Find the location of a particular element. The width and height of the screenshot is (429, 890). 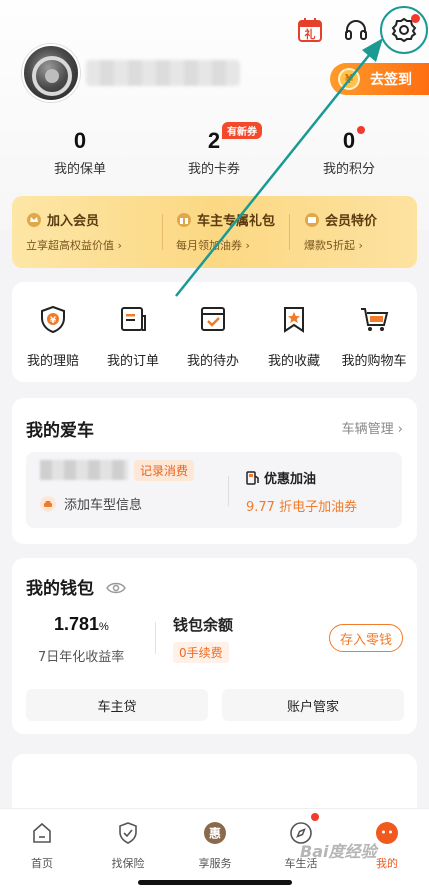

record-expense-tag: 记录消费 is located at coordinates (164, 470).